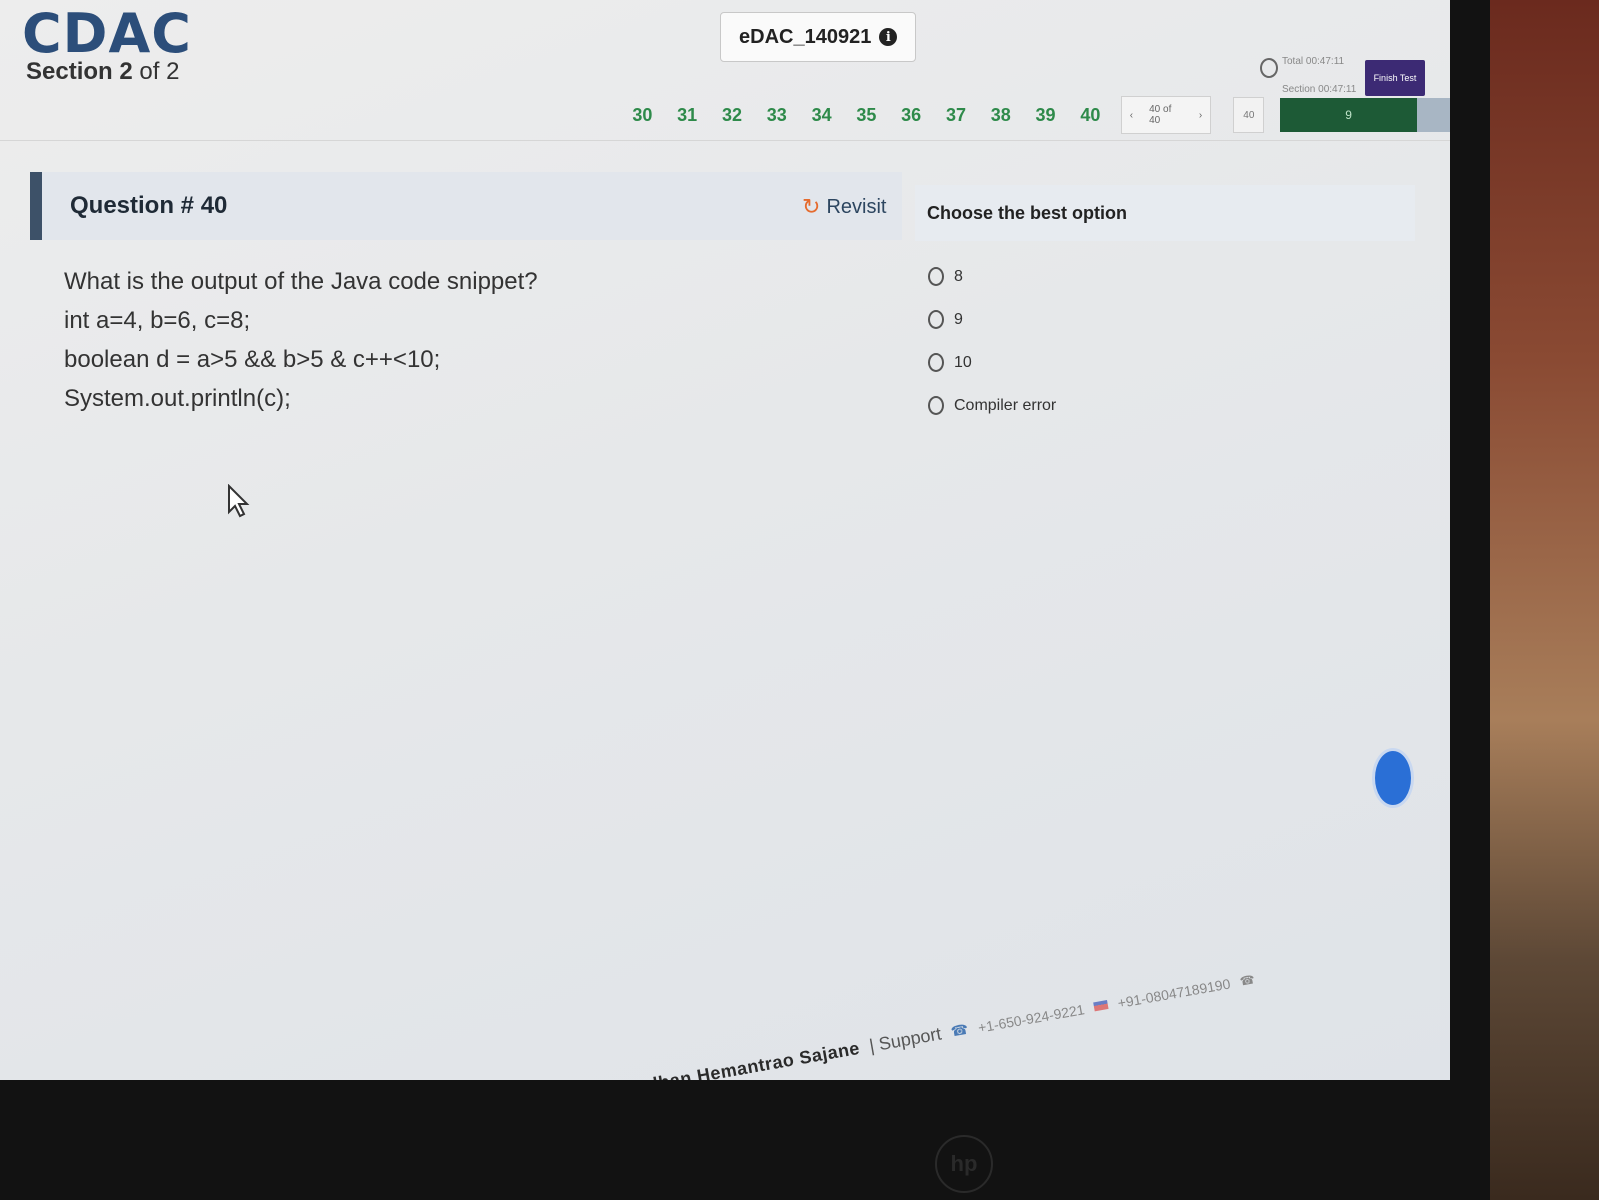 Image resolution: width=1599 pixels, height=1200 pixels. Describe the element at coordinates (1160, 115) in the screenshot. I see `page-status: 40 of 40` at that location.